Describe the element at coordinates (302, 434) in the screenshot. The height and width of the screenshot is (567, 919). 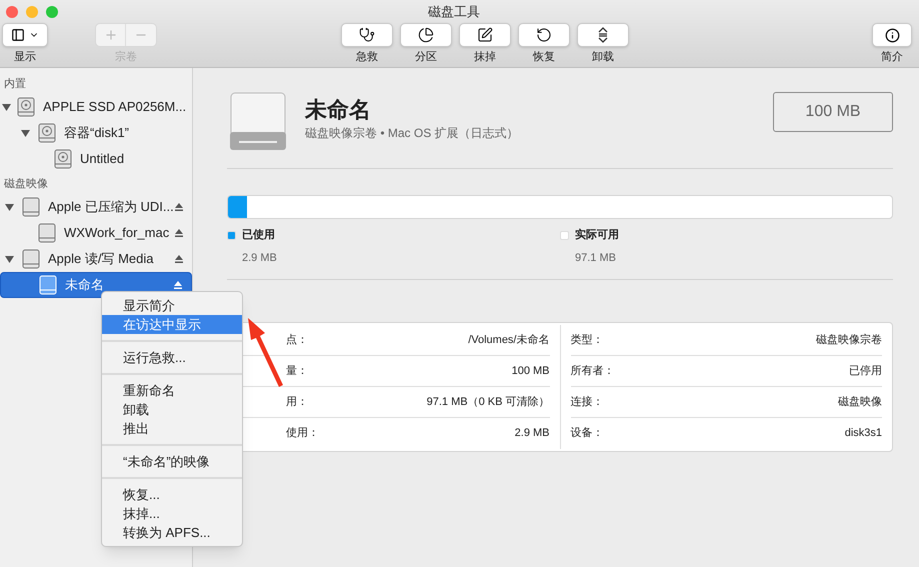
I see `info-label: 使用：` at that location.